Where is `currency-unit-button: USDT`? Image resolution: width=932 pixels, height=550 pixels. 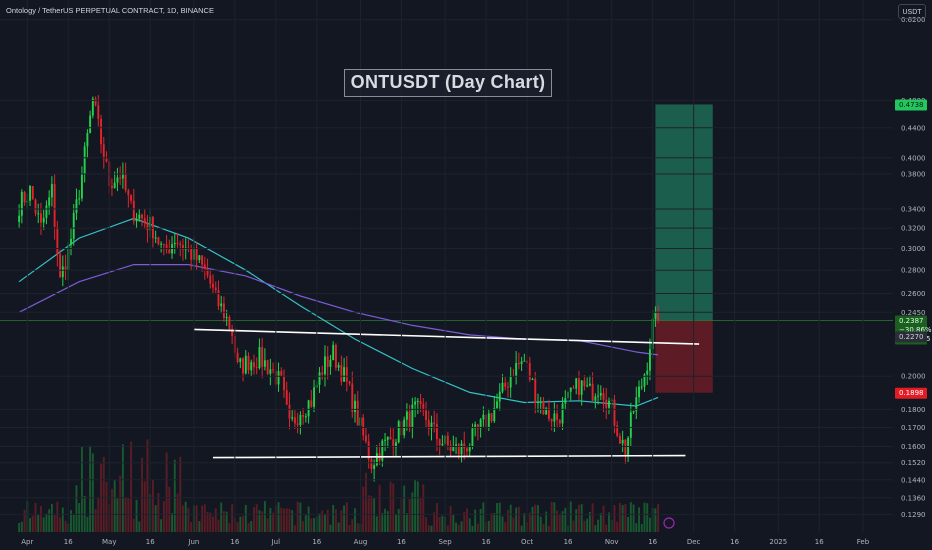 currency-unit-button: USDT is located at coordinates (912, 11).